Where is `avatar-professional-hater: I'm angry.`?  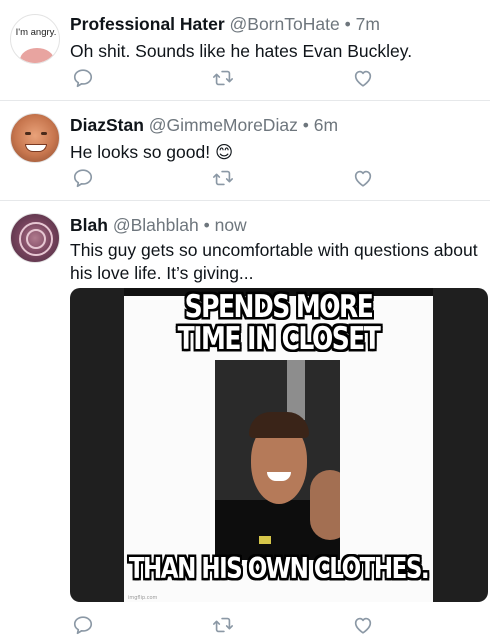 avatar-professional-hater: I'm angry. is located at coordinates (35, 39).